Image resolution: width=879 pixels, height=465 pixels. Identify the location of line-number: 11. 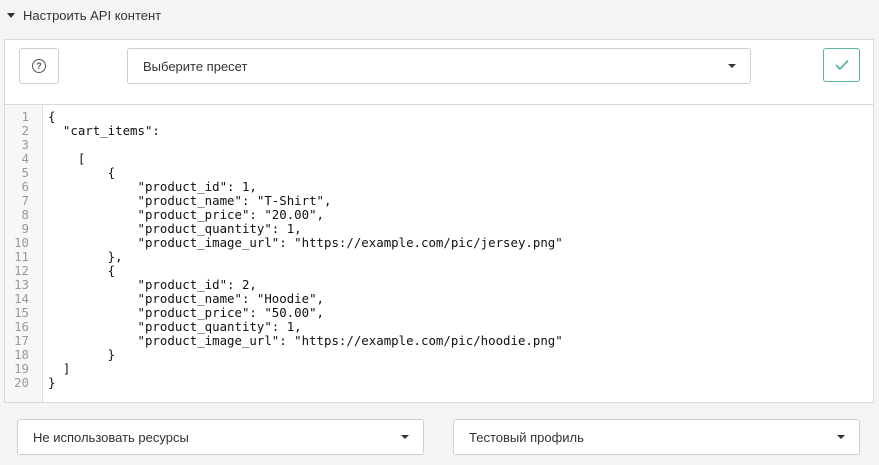
(21, 256).